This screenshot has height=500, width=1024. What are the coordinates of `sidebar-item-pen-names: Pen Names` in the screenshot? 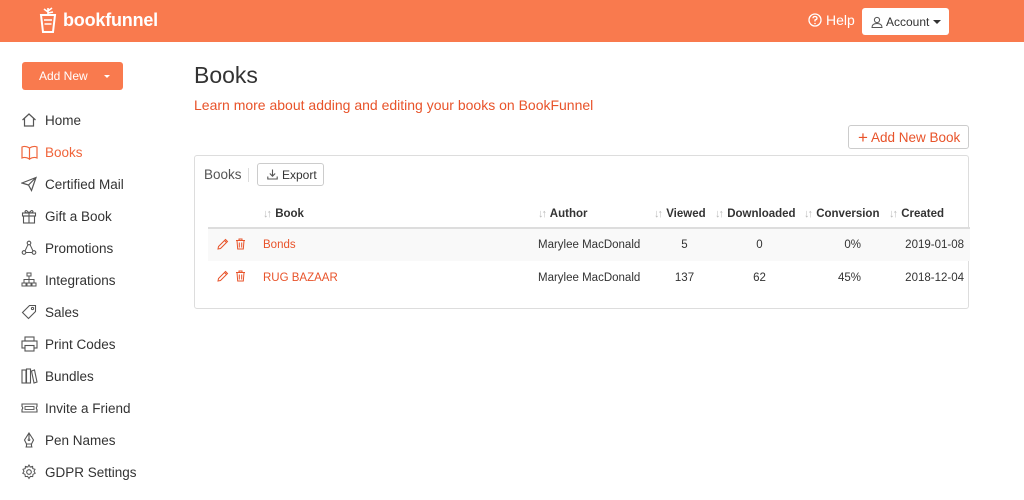 It's located at (78, 440).